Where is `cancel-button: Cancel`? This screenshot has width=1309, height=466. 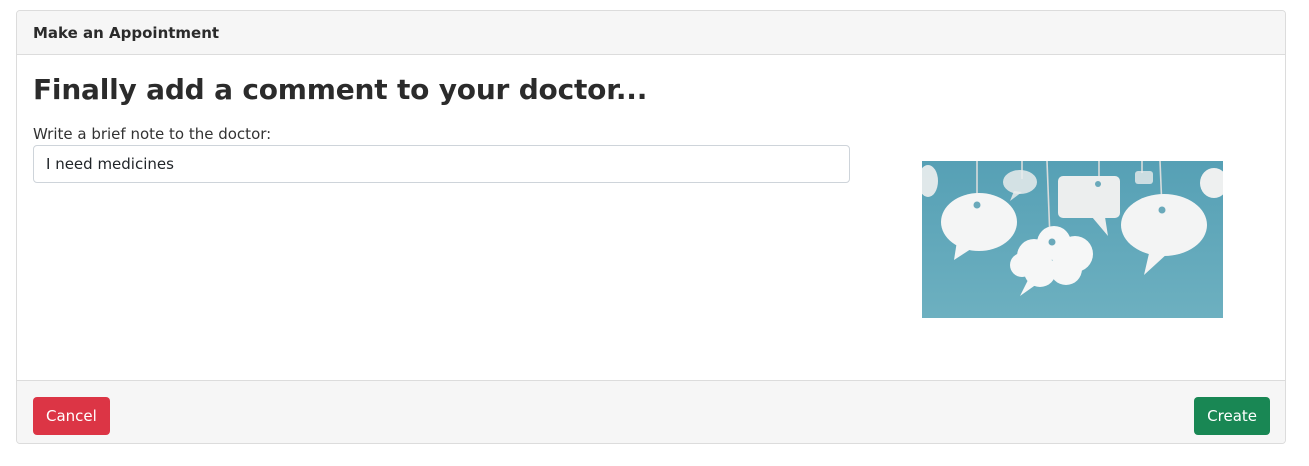
cancel-button: Cancel is located at coordinates (71, 416).